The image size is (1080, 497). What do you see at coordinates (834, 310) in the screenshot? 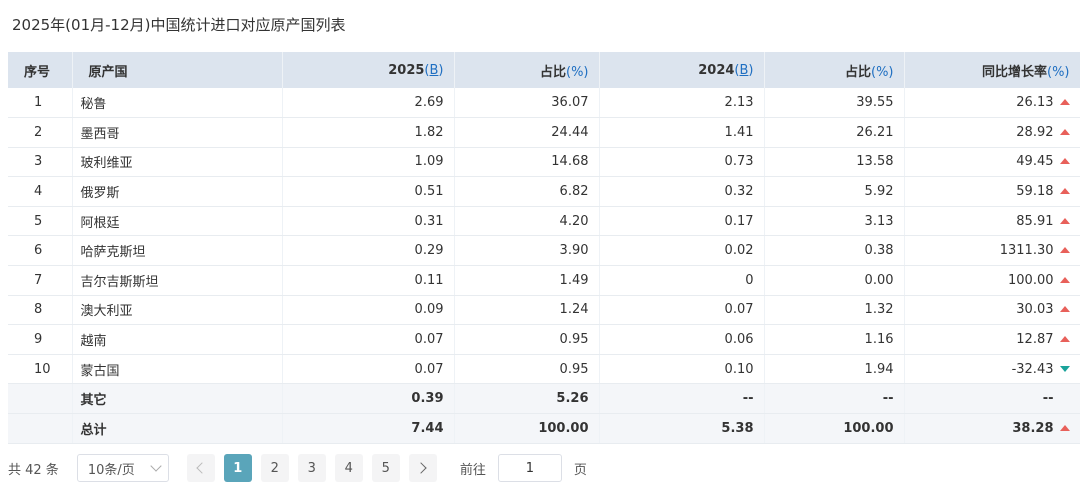
I see `cell-share-2024: 1.32` at bounding box center [834, 310].